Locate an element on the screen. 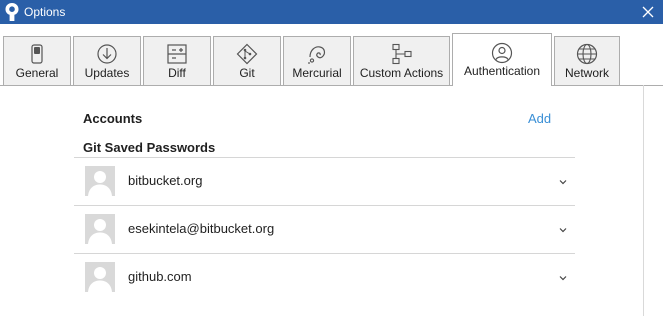 Image resolution: width=663 pixels, height=316 pixels. tab-authentication: Authentication is located at coordinates (502, 59).